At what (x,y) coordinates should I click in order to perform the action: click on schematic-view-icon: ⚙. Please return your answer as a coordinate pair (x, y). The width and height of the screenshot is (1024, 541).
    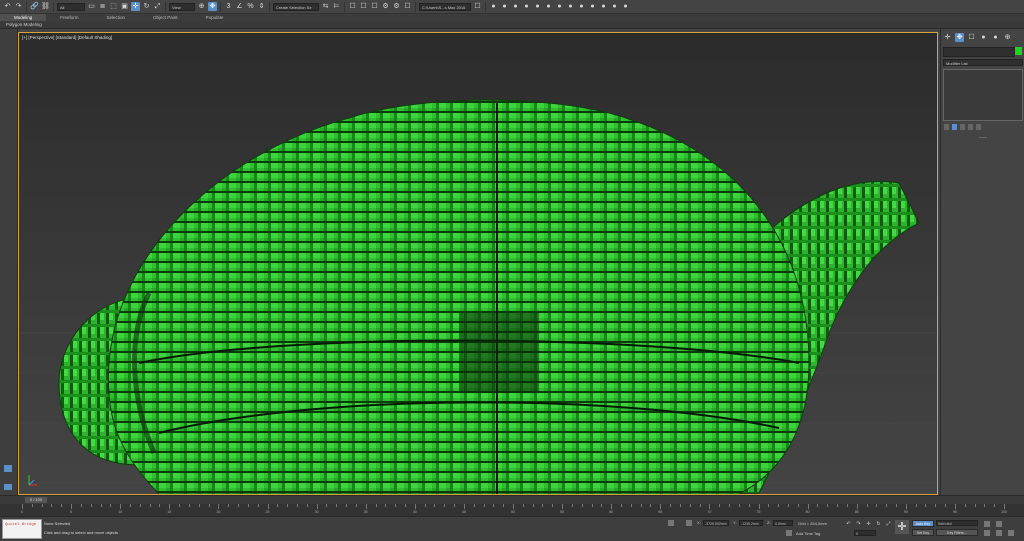
    Looking at the image, I should click on (385, 6).